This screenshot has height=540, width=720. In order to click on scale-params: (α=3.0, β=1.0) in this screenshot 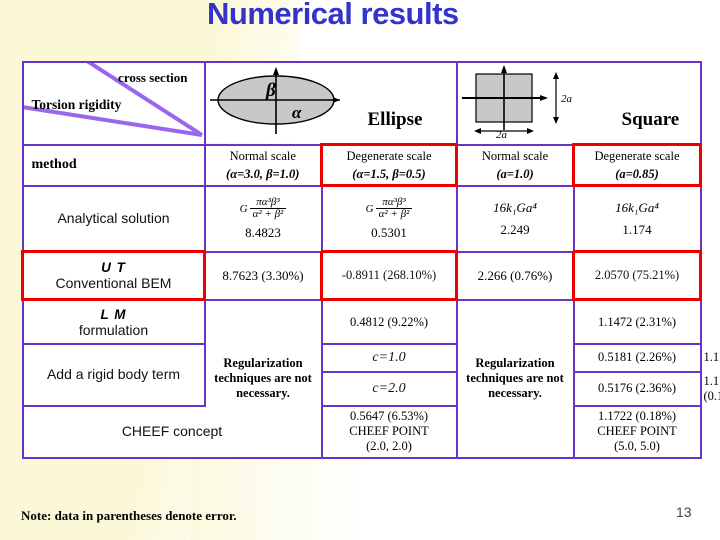, I will do `click(263, 174)`.